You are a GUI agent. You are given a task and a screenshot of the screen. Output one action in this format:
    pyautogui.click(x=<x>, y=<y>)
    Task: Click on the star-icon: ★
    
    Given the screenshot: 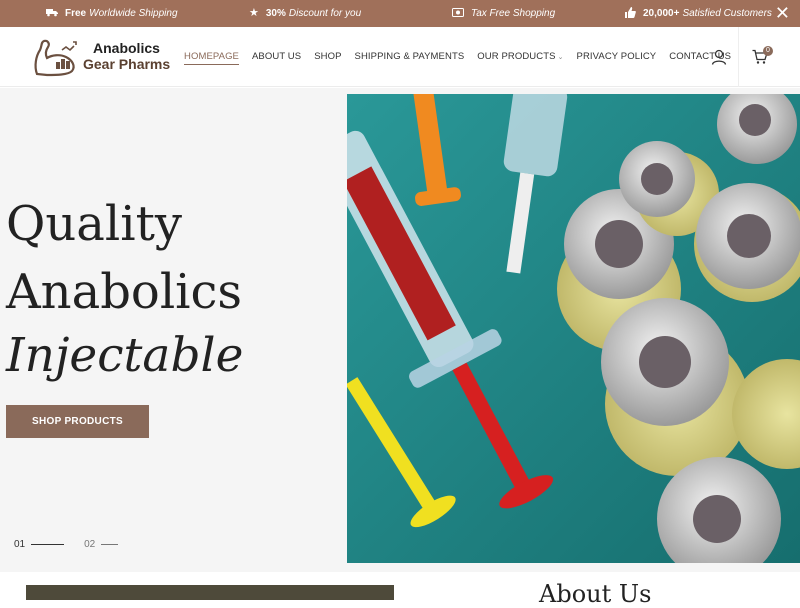 What is the action you would take?
    pyautogui.click(x=254, y=13)
    